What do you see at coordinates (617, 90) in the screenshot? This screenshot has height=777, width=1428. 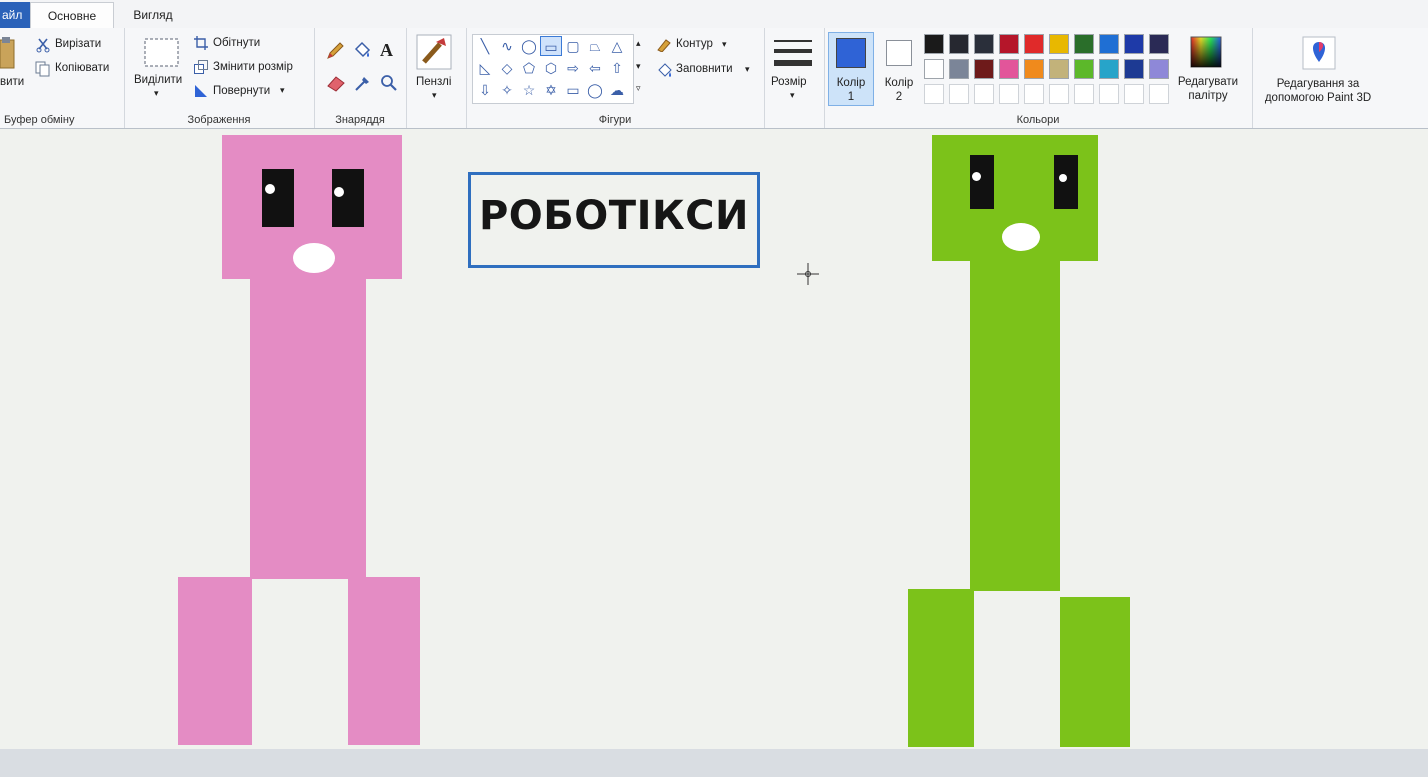 I see `cloud-callout-shape-icon: ☁` at bounding box center [617, 90].